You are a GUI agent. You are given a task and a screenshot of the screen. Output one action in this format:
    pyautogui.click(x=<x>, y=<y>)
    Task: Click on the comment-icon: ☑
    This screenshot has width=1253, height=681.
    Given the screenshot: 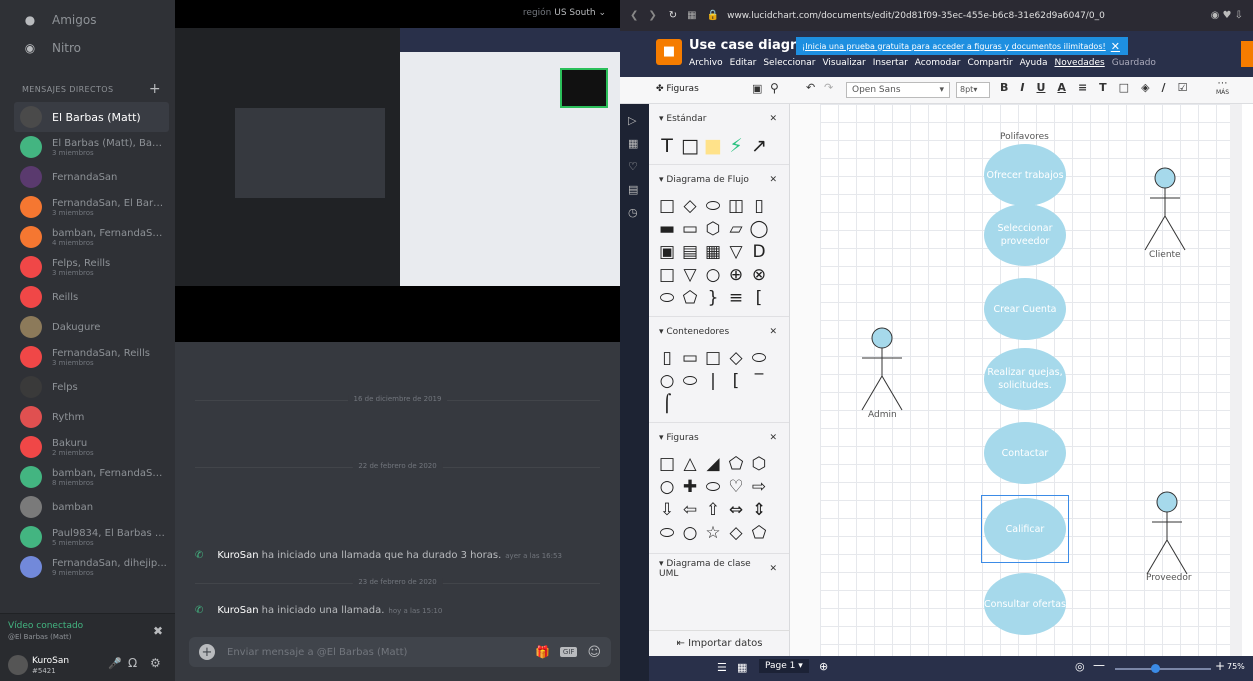 What is the action you would take?
    pyautogui.click(x=1183, y=87)
    